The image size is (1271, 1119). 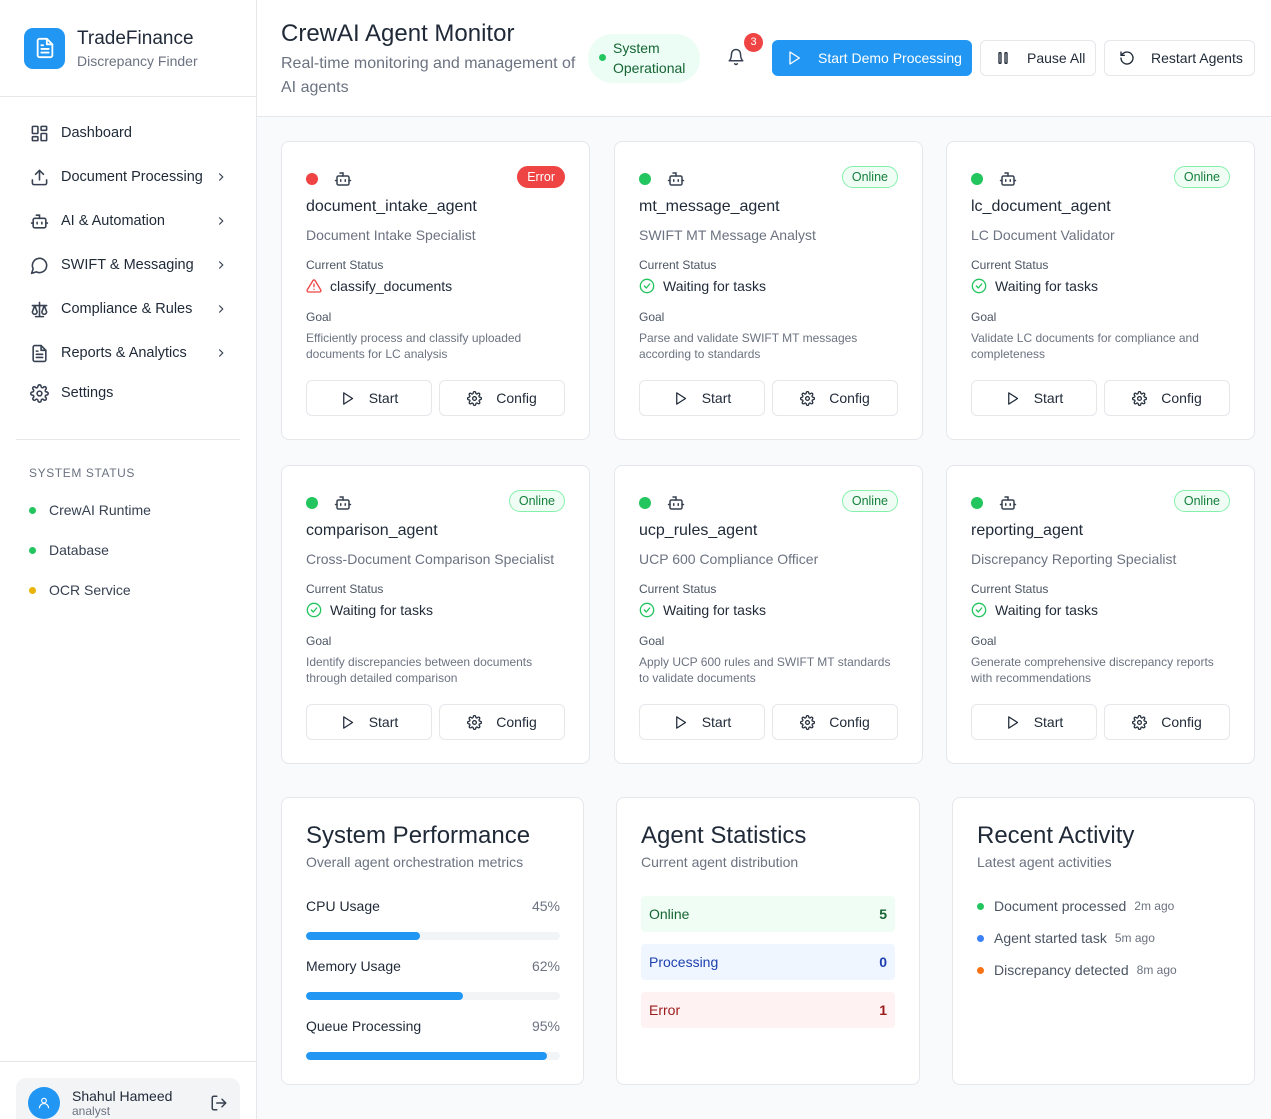 I want to click on chevron-right-icon, so click(x=221, y=265).